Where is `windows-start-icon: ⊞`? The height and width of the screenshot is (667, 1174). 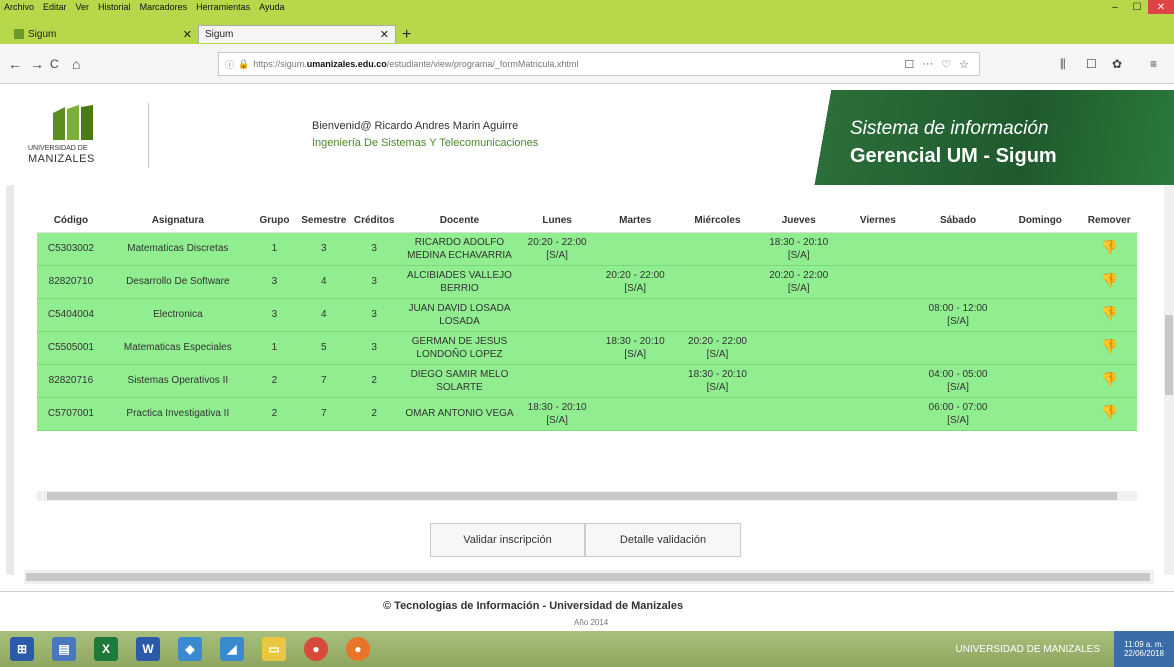
windows-start-icon: ⊞ is located at coordinates (22, 649).